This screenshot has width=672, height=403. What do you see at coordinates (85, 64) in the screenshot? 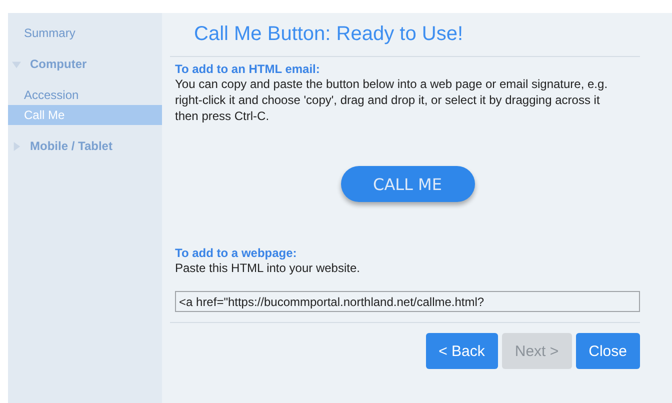
I see `sidebar-group: Computer` at bounding box center [85, 64].